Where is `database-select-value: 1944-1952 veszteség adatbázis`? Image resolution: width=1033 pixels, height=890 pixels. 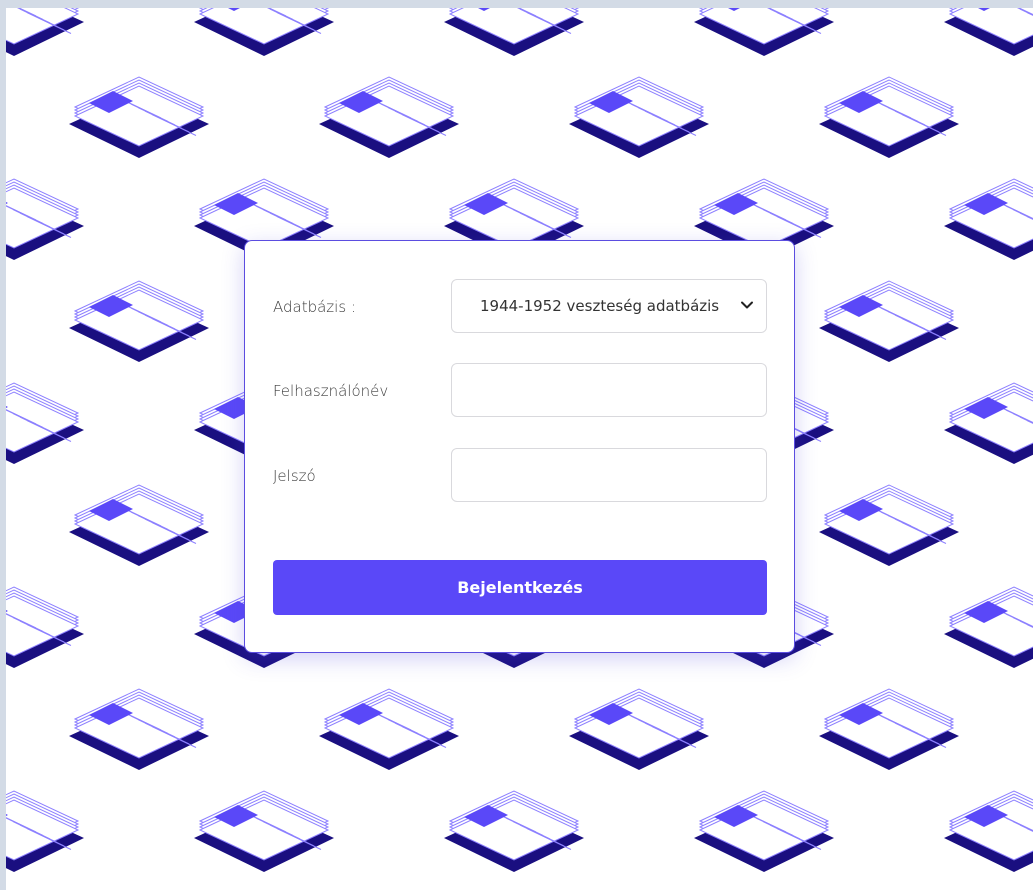 database-select-value: 1944-1952 veszteség adatbázis is located at coordinates (600, 306).